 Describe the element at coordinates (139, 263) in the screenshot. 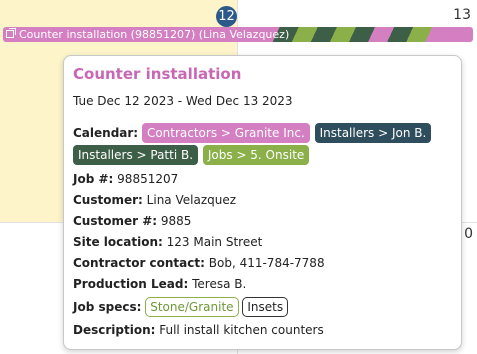

I see `contractor-contact-label: Contractor contact:` at that location.